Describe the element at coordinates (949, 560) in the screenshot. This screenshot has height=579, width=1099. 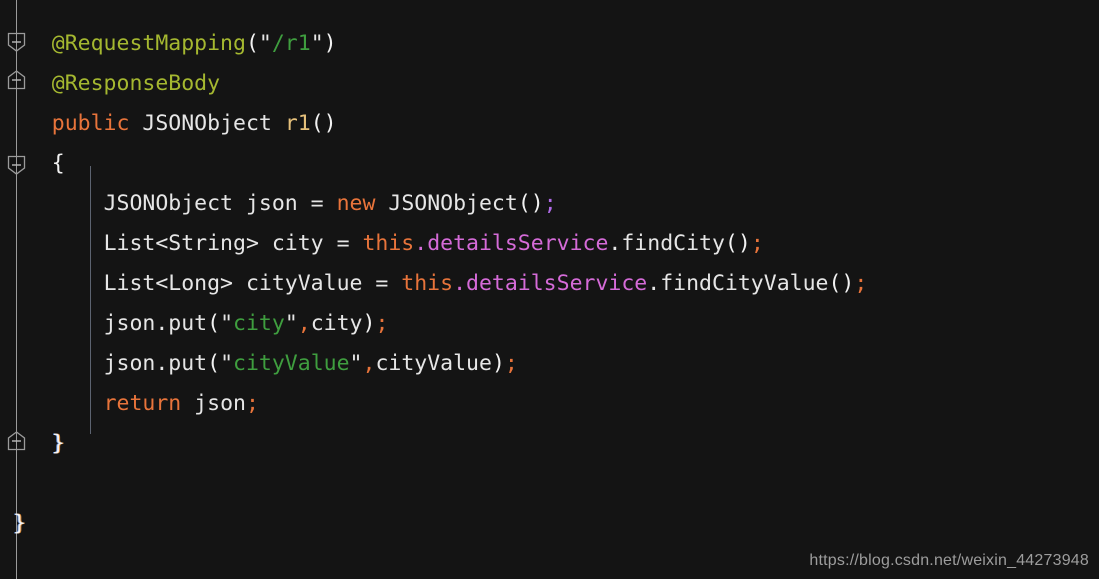
I see `watermark-text: https://blog.csdn.net/weixin_44273948` at that location.